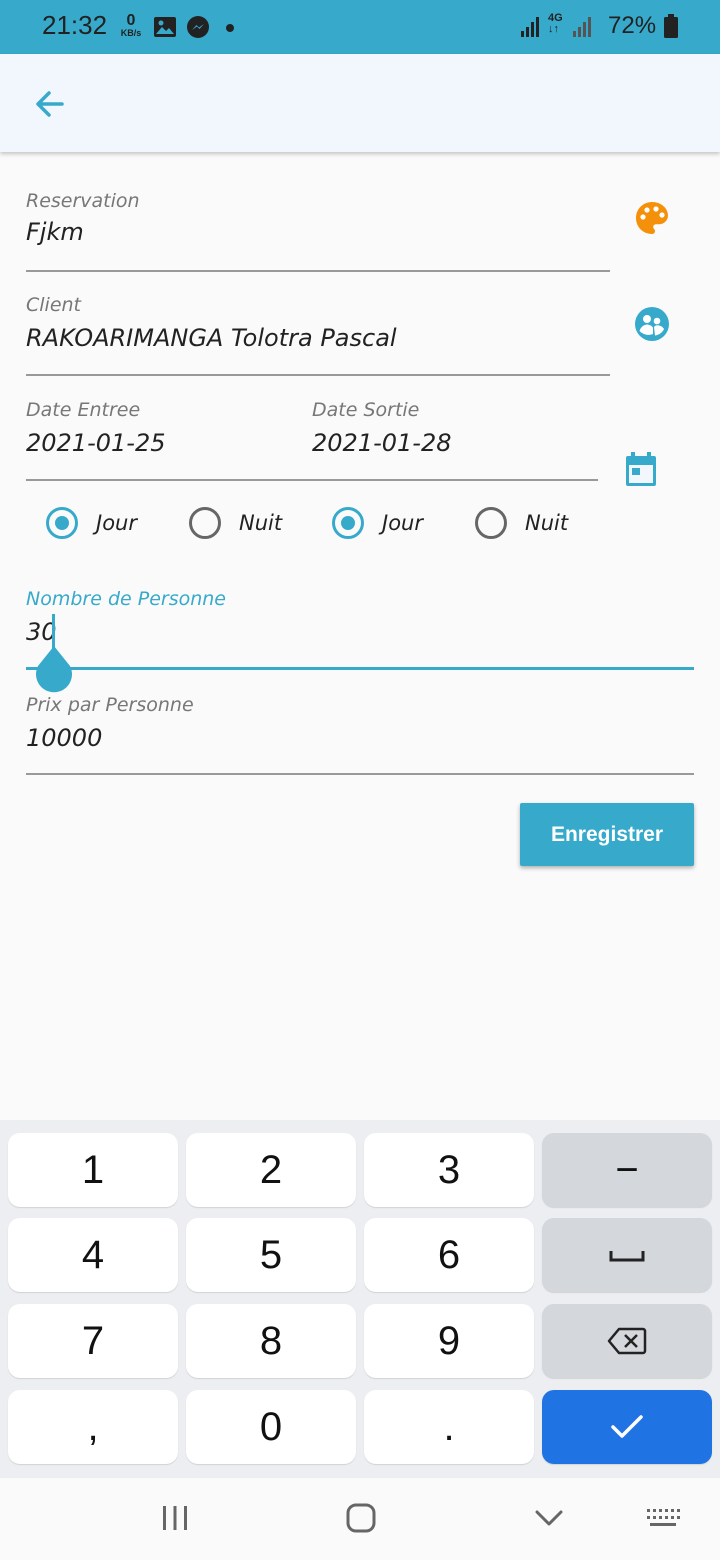 The width and height of the screenshot is (720, 1560). I want to click on check-icon, so click(627, 1426).